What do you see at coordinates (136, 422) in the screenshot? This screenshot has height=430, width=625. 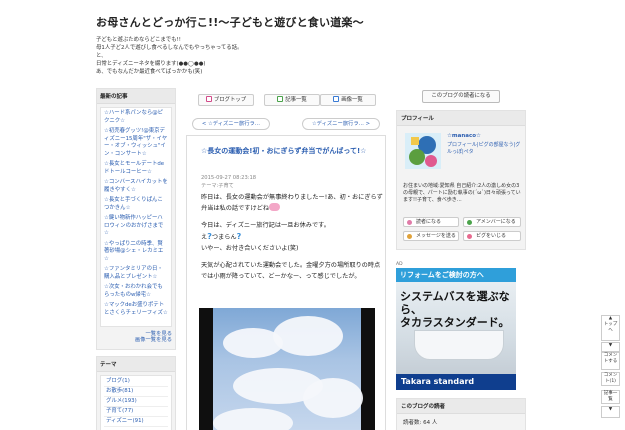 I see `theme-item: ディズニー(91)` at bounding box center [136, 422].